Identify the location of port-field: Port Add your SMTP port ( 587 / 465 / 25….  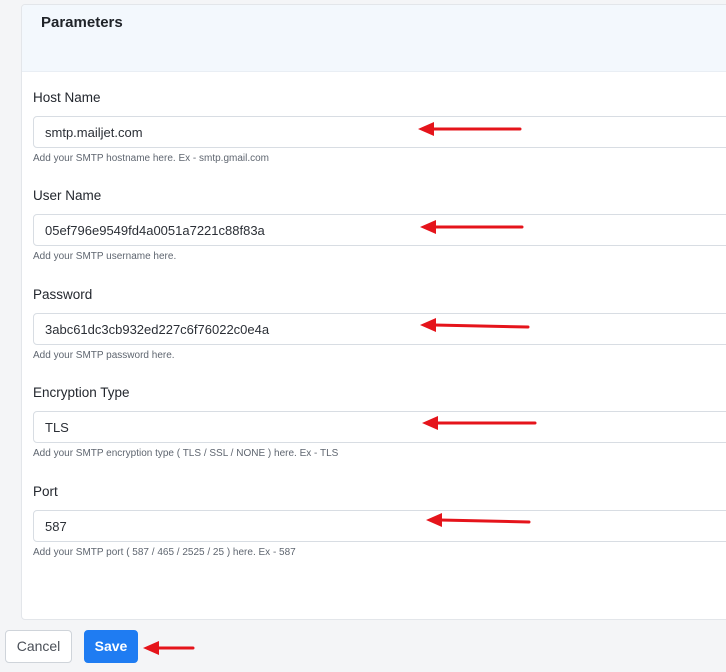
(379, 520).